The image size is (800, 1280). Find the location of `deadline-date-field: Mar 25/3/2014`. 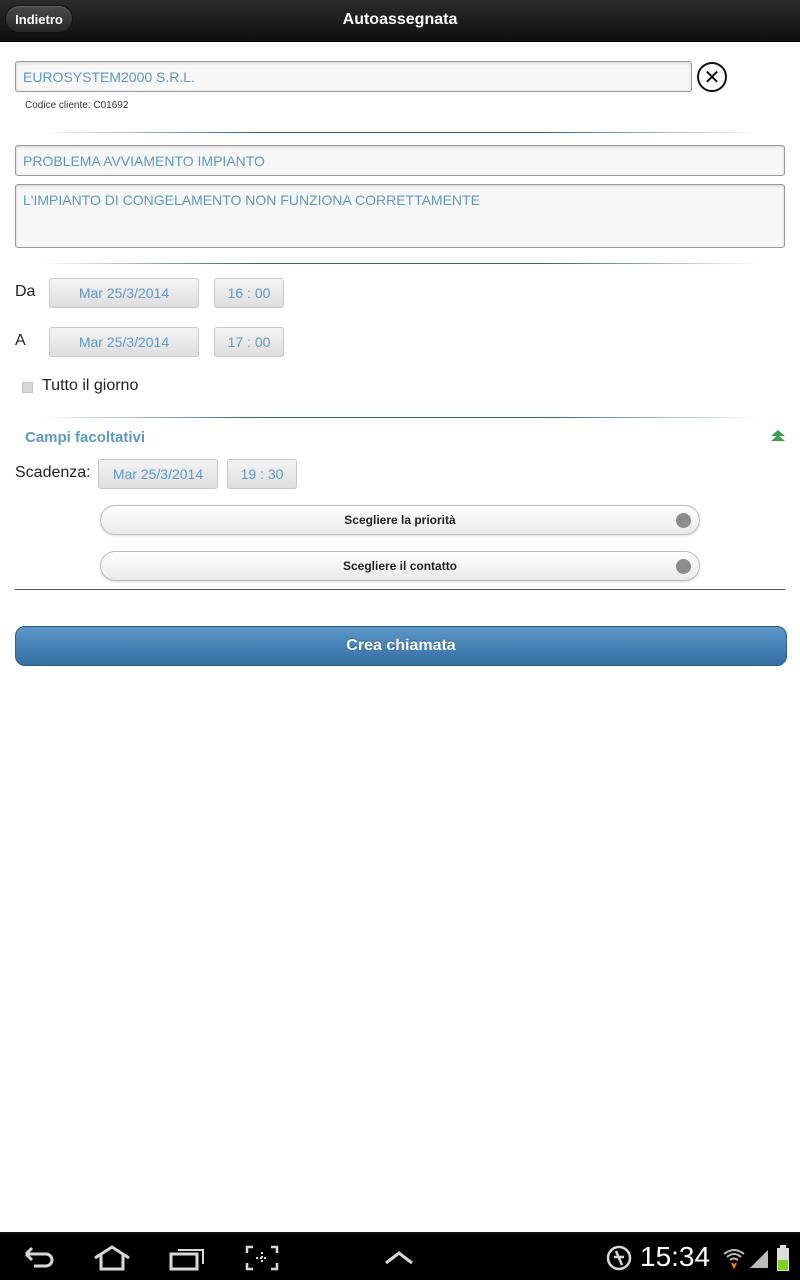

deadline-date-field: Mar 25/3/2014 is located at coordinates (158, 474).